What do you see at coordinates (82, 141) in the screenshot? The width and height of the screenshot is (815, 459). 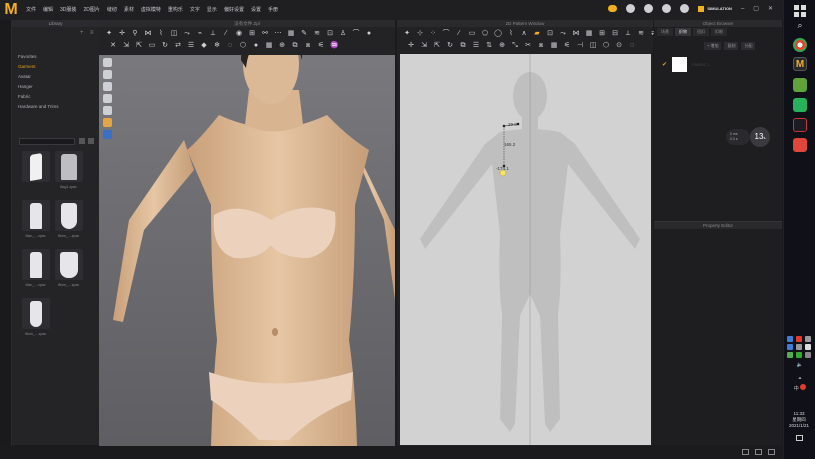 I see `list-view-icon` at bounding box center [82, 141].